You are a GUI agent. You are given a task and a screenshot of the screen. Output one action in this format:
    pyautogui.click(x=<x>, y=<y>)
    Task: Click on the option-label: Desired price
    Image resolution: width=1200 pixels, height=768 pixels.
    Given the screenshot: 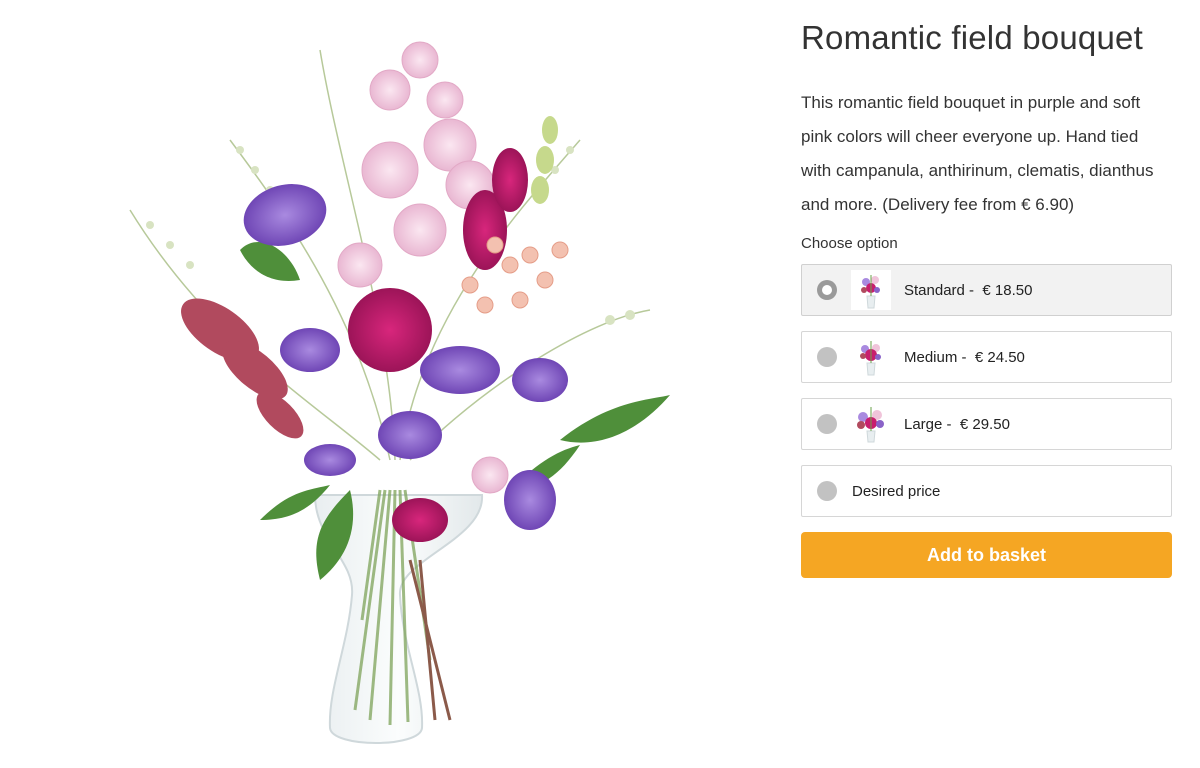 What is the action you would take?
    pyautogui.click(x=896, y=491)
    